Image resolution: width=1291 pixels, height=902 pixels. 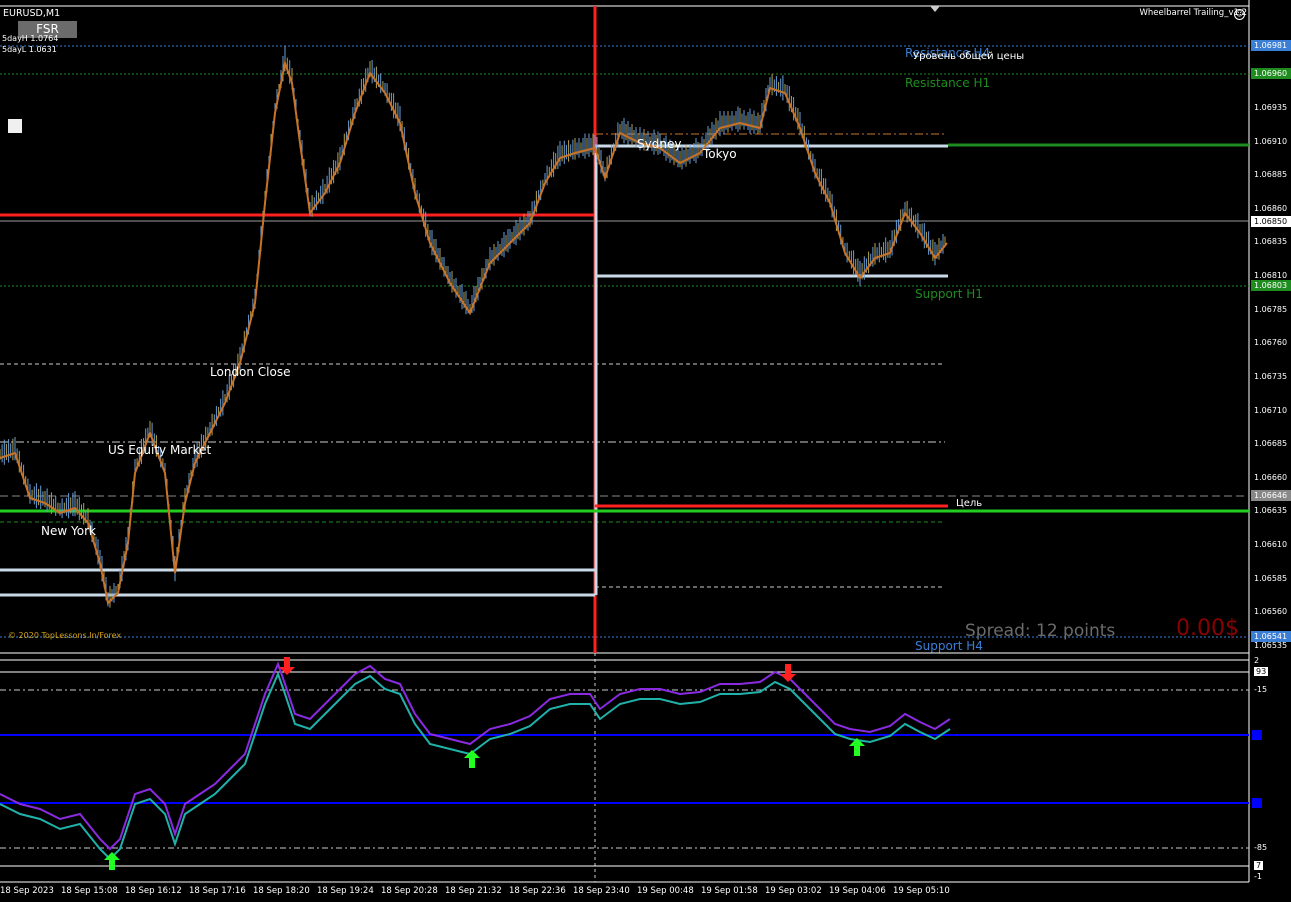 What do you see at coordinates (1257, 803) in the screenshot?
I see `indicator-blue-marker-lower` at bounding box center [1257, 803].